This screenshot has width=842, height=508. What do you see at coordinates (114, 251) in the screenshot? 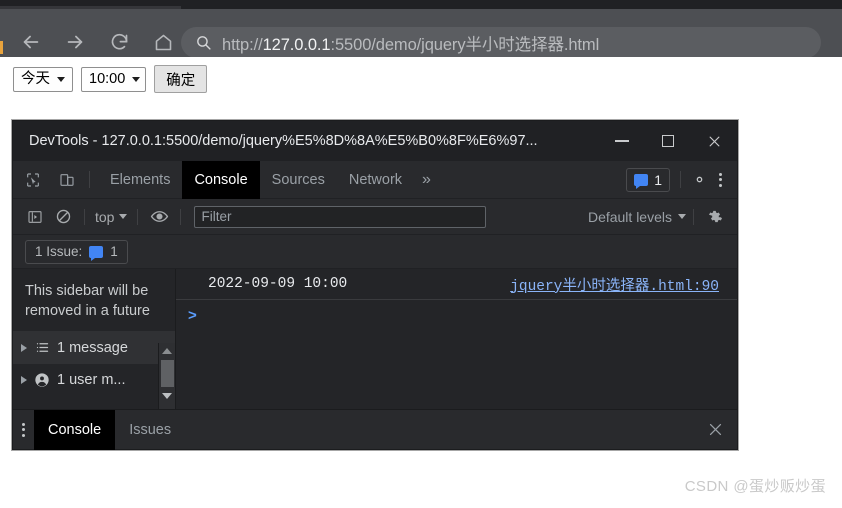
I see `issues-summary-count: 1` at bounding box center [114, 251].